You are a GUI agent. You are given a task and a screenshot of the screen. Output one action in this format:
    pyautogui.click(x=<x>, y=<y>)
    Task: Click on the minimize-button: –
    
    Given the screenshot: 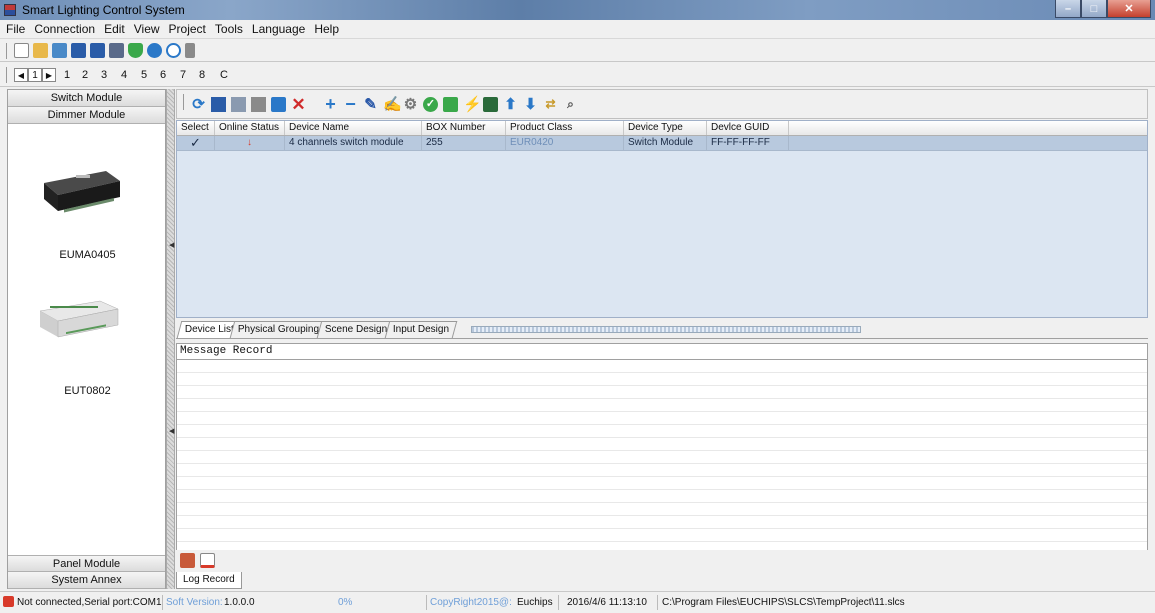 What is the action you would take?
    pyautogui.click(x=1068, y=9)
    